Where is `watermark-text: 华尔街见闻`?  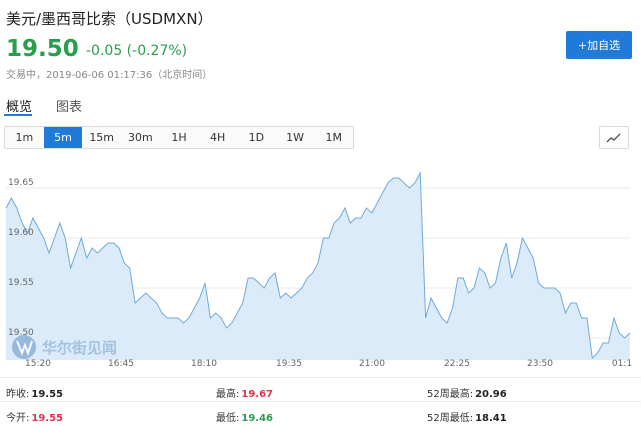 watermark-text: 华尔街见闻 is located at coordinates (79, 348).